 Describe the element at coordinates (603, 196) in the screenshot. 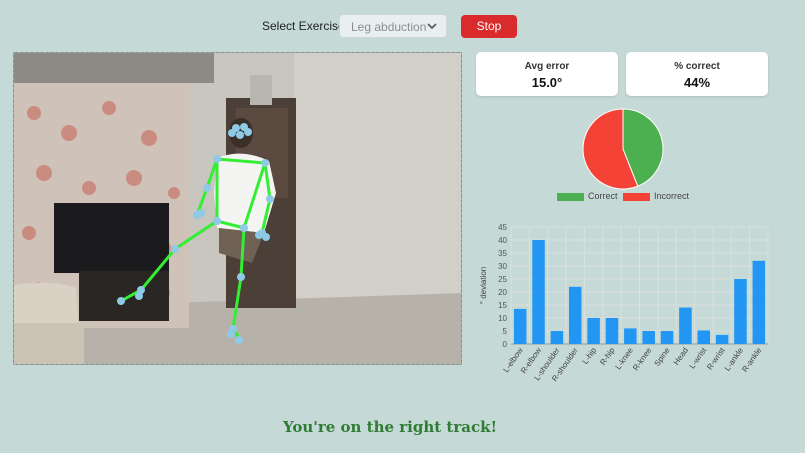

I see `legend-label-correct: Correct` at that location.